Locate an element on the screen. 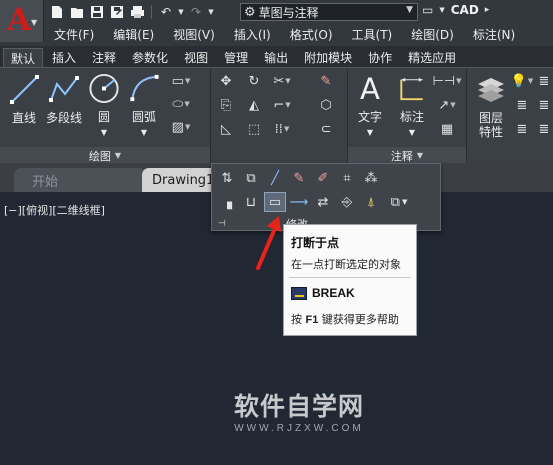 The height and width of the screenshot is (465, 553). open-icon is located at coordinates (77, 12).